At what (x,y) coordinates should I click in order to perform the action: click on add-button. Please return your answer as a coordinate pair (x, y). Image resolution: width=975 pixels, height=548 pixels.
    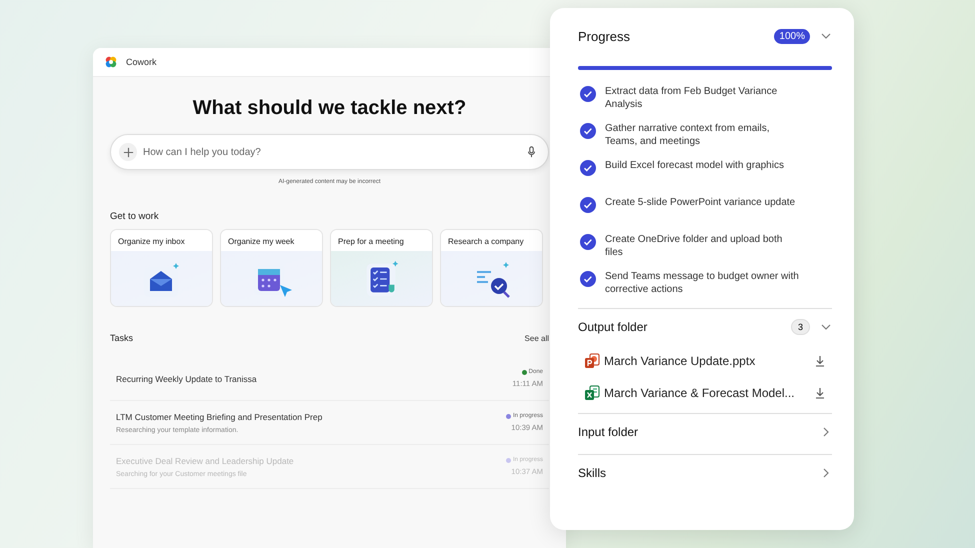
    Looking at the image, I should click on (128, 152).